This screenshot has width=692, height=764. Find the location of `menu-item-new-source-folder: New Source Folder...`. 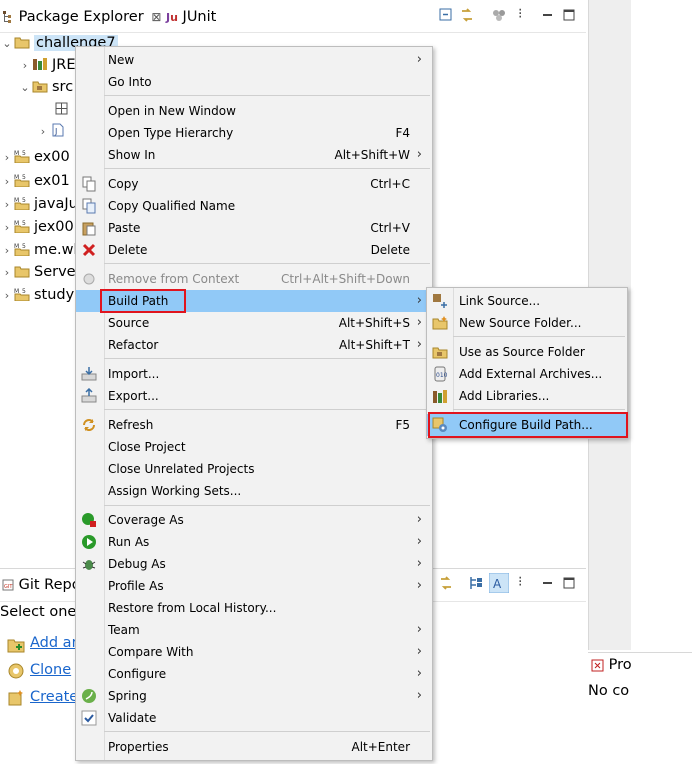

menu-item-new-source-folder: New Source Folder... is located at coordinates (527, 323).